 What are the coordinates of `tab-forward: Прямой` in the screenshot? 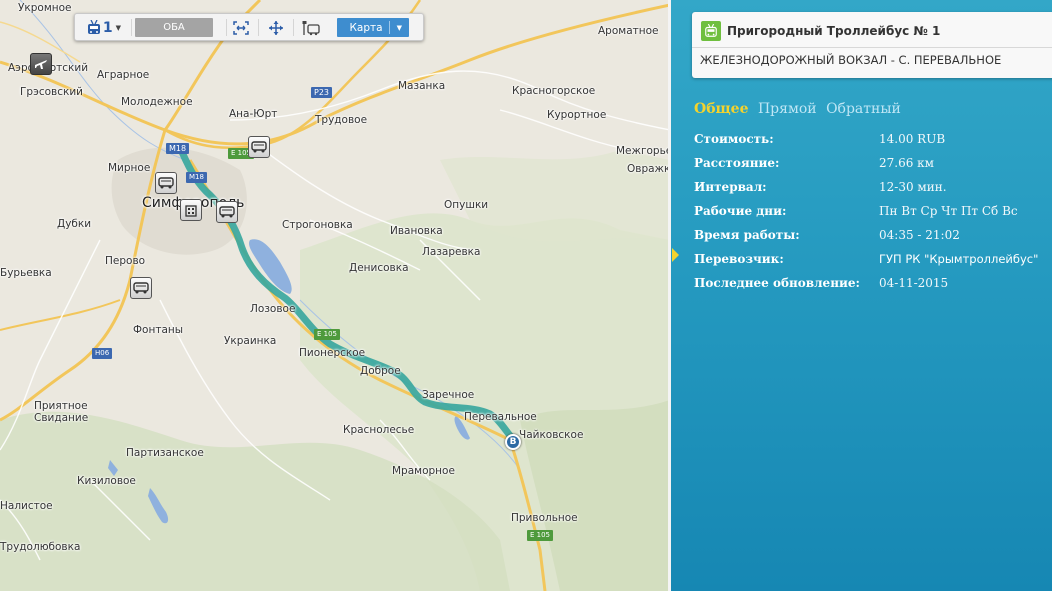 It's located at (787, 109).